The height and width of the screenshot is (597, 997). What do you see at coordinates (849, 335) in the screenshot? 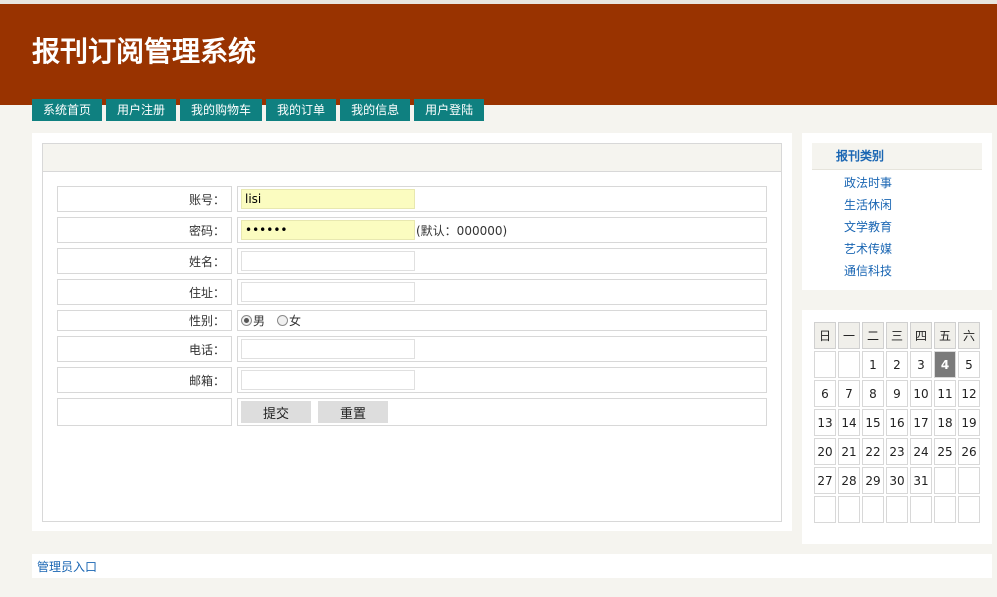
I see `weekday-mon: 一` at bounding box center [849, 335].